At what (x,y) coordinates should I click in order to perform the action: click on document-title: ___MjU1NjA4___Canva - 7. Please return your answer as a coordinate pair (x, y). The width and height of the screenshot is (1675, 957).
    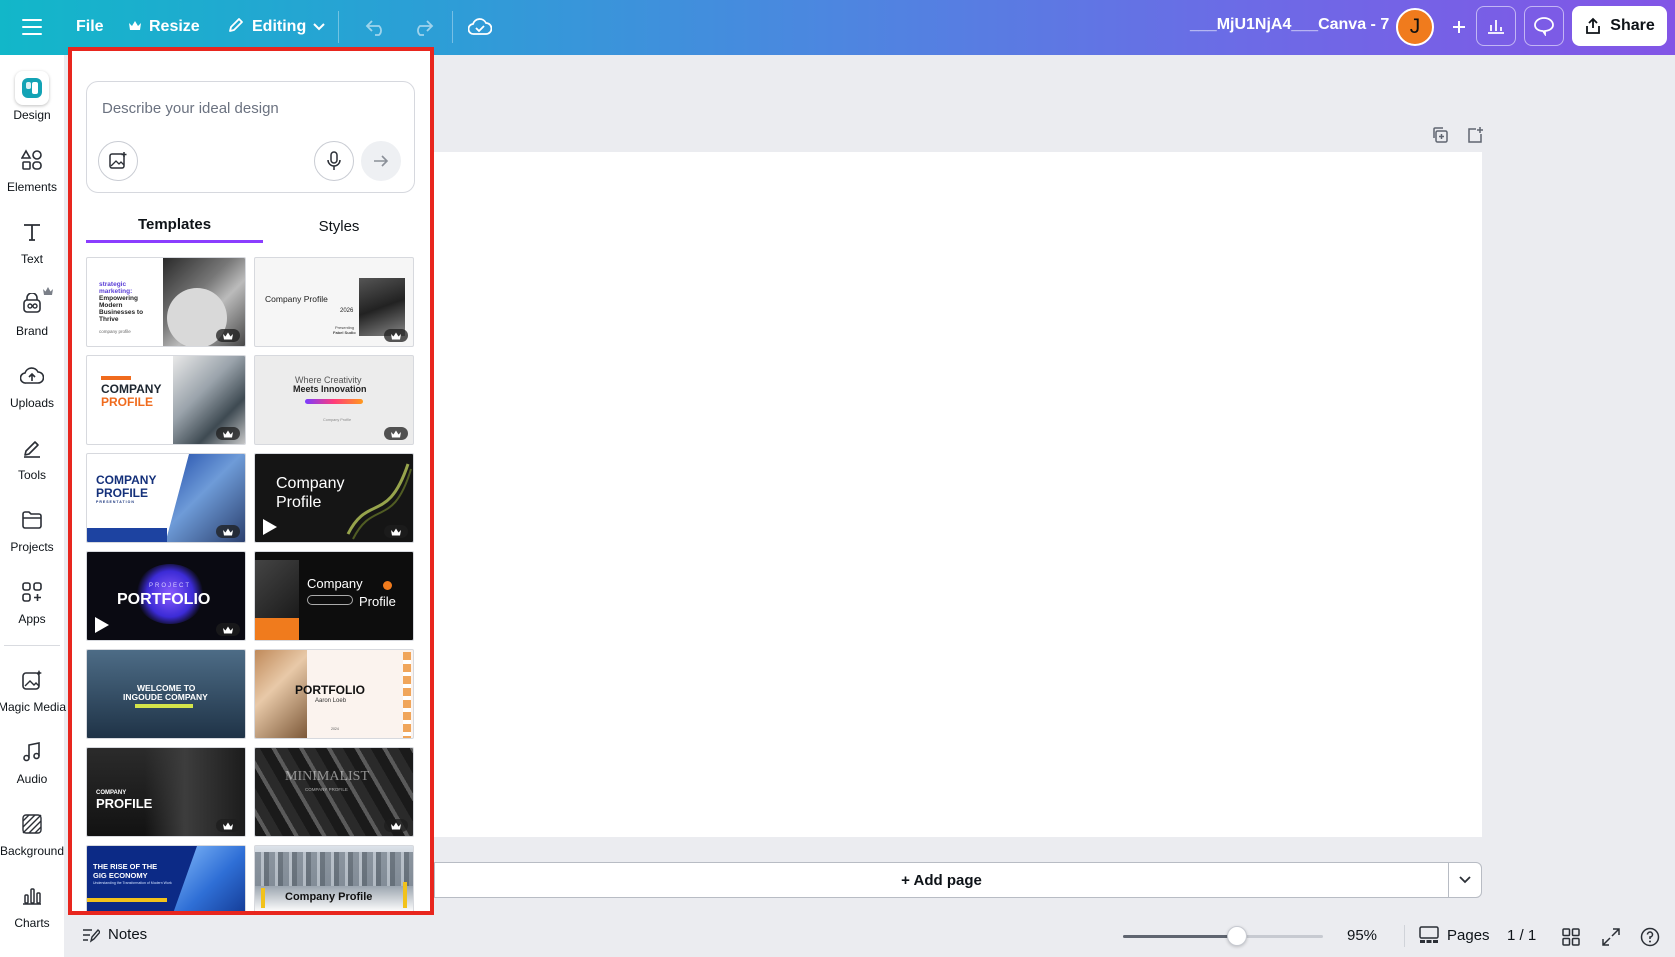
    Looking at the image, I should click on (1289, 25).